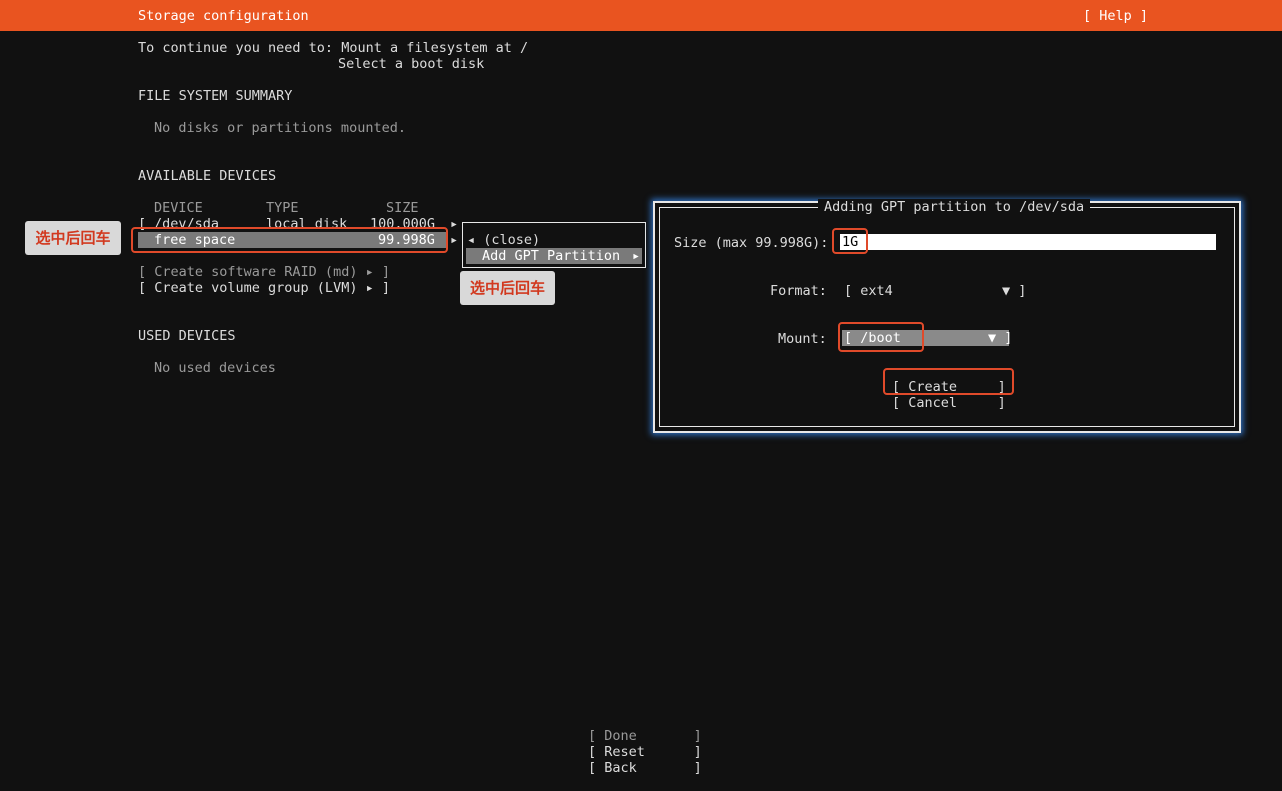  Describe the element at coordinates (948, 381) in the screenshot. I see `highlight-create-button` at that location.